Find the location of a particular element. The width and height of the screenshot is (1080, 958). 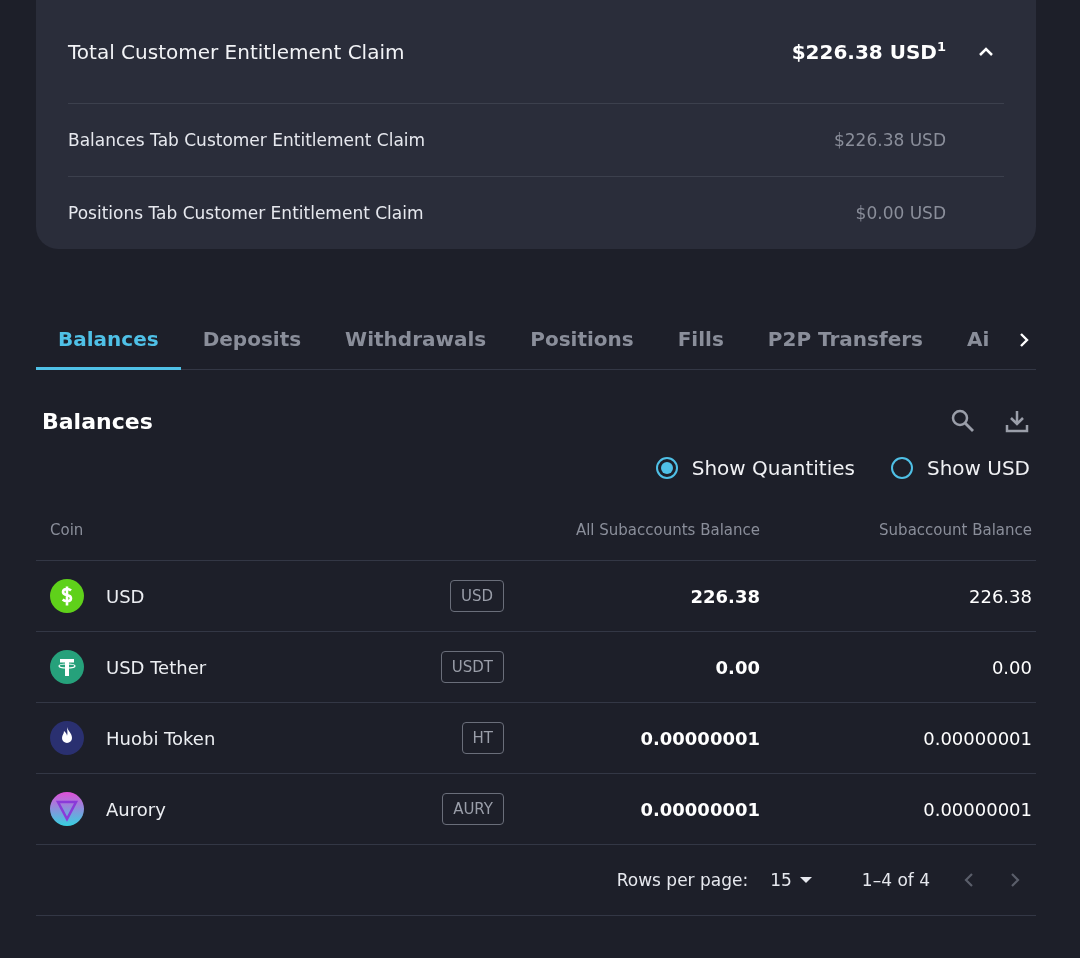

triangle-coin-icon is located at coordinates (67, 809).